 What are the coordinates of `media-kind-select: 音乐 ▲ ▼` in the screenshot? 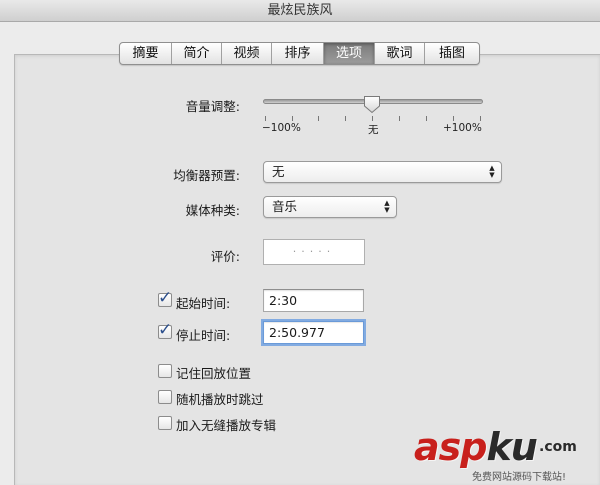 It's located at (330, 207).